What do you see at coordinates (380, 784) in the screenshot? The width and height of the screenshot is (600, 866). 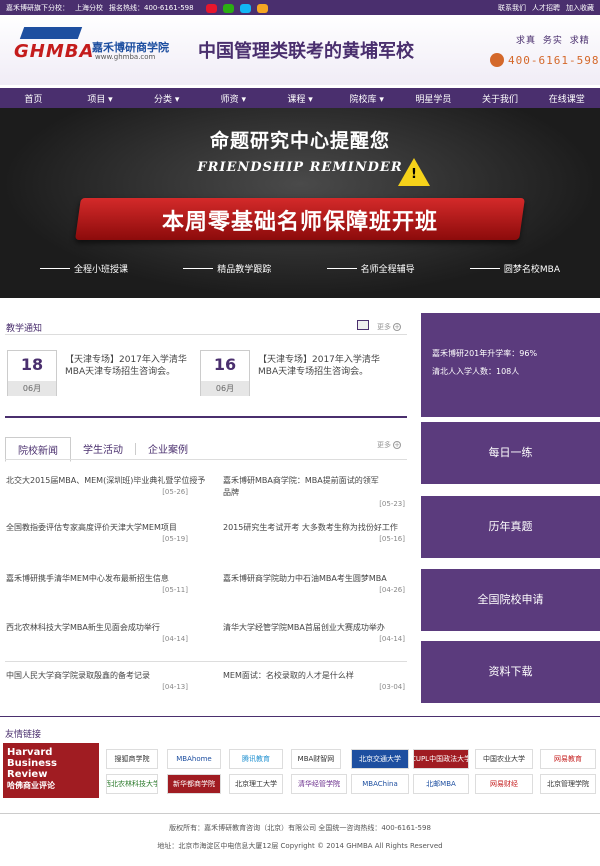 I see `partner-link-mbachina: MBAChina` at bounding box center [380, 784].